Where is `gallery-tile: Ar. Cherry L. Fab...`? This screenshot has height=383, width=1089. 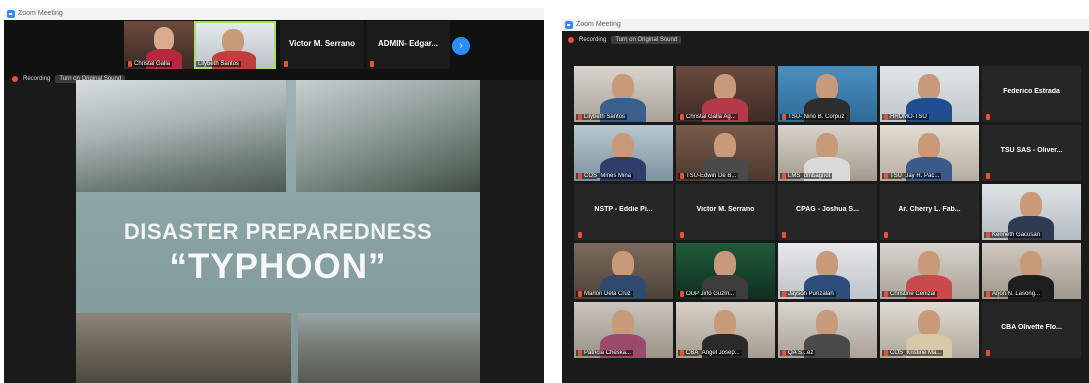
gallery-tile: Ar. Cherry L. Fab... is located at coordinates (929, 212).